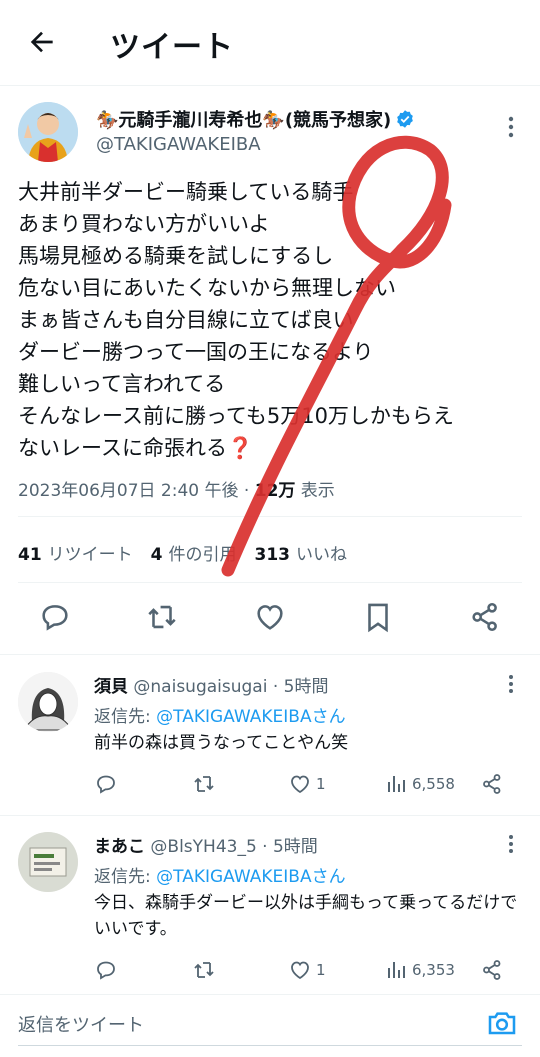 Image resolution: width=540 pixels, height=1057 pixels. What do you see at coordinates (405, 119) in the screenshot?
I see `verified-badge-icon` at bounding box center [405, 119].